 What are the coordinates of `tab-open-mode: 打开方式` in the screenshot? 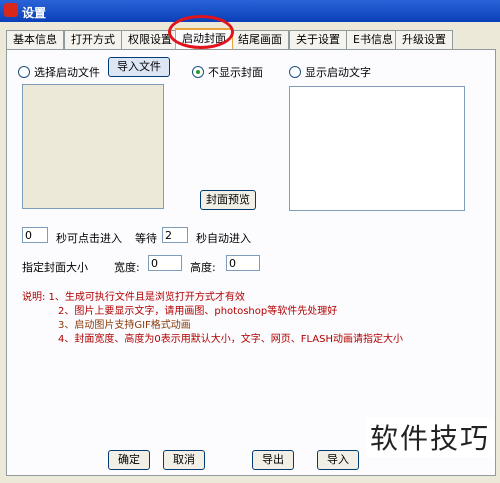 It's located at (93, 39).